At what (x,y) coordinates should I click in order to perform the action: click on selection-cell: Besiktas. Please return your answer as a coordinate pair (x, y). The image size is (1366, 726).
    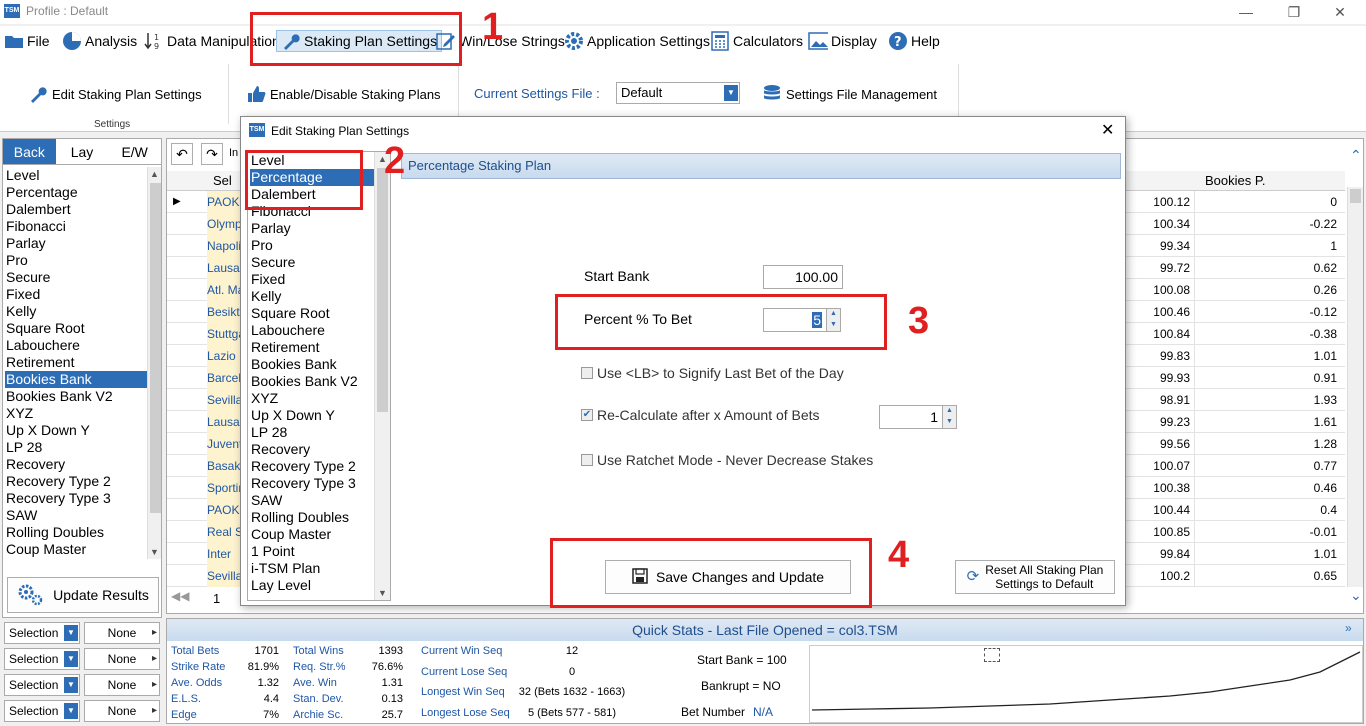
    Looking at the image, I should click on (225, 312).